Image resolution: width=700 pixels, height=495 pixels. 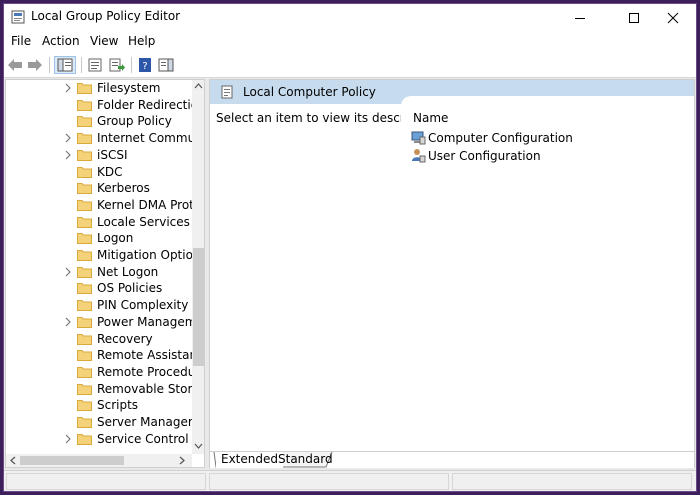 I want to click on show-action-pane-button, so click(x=166, y=65).